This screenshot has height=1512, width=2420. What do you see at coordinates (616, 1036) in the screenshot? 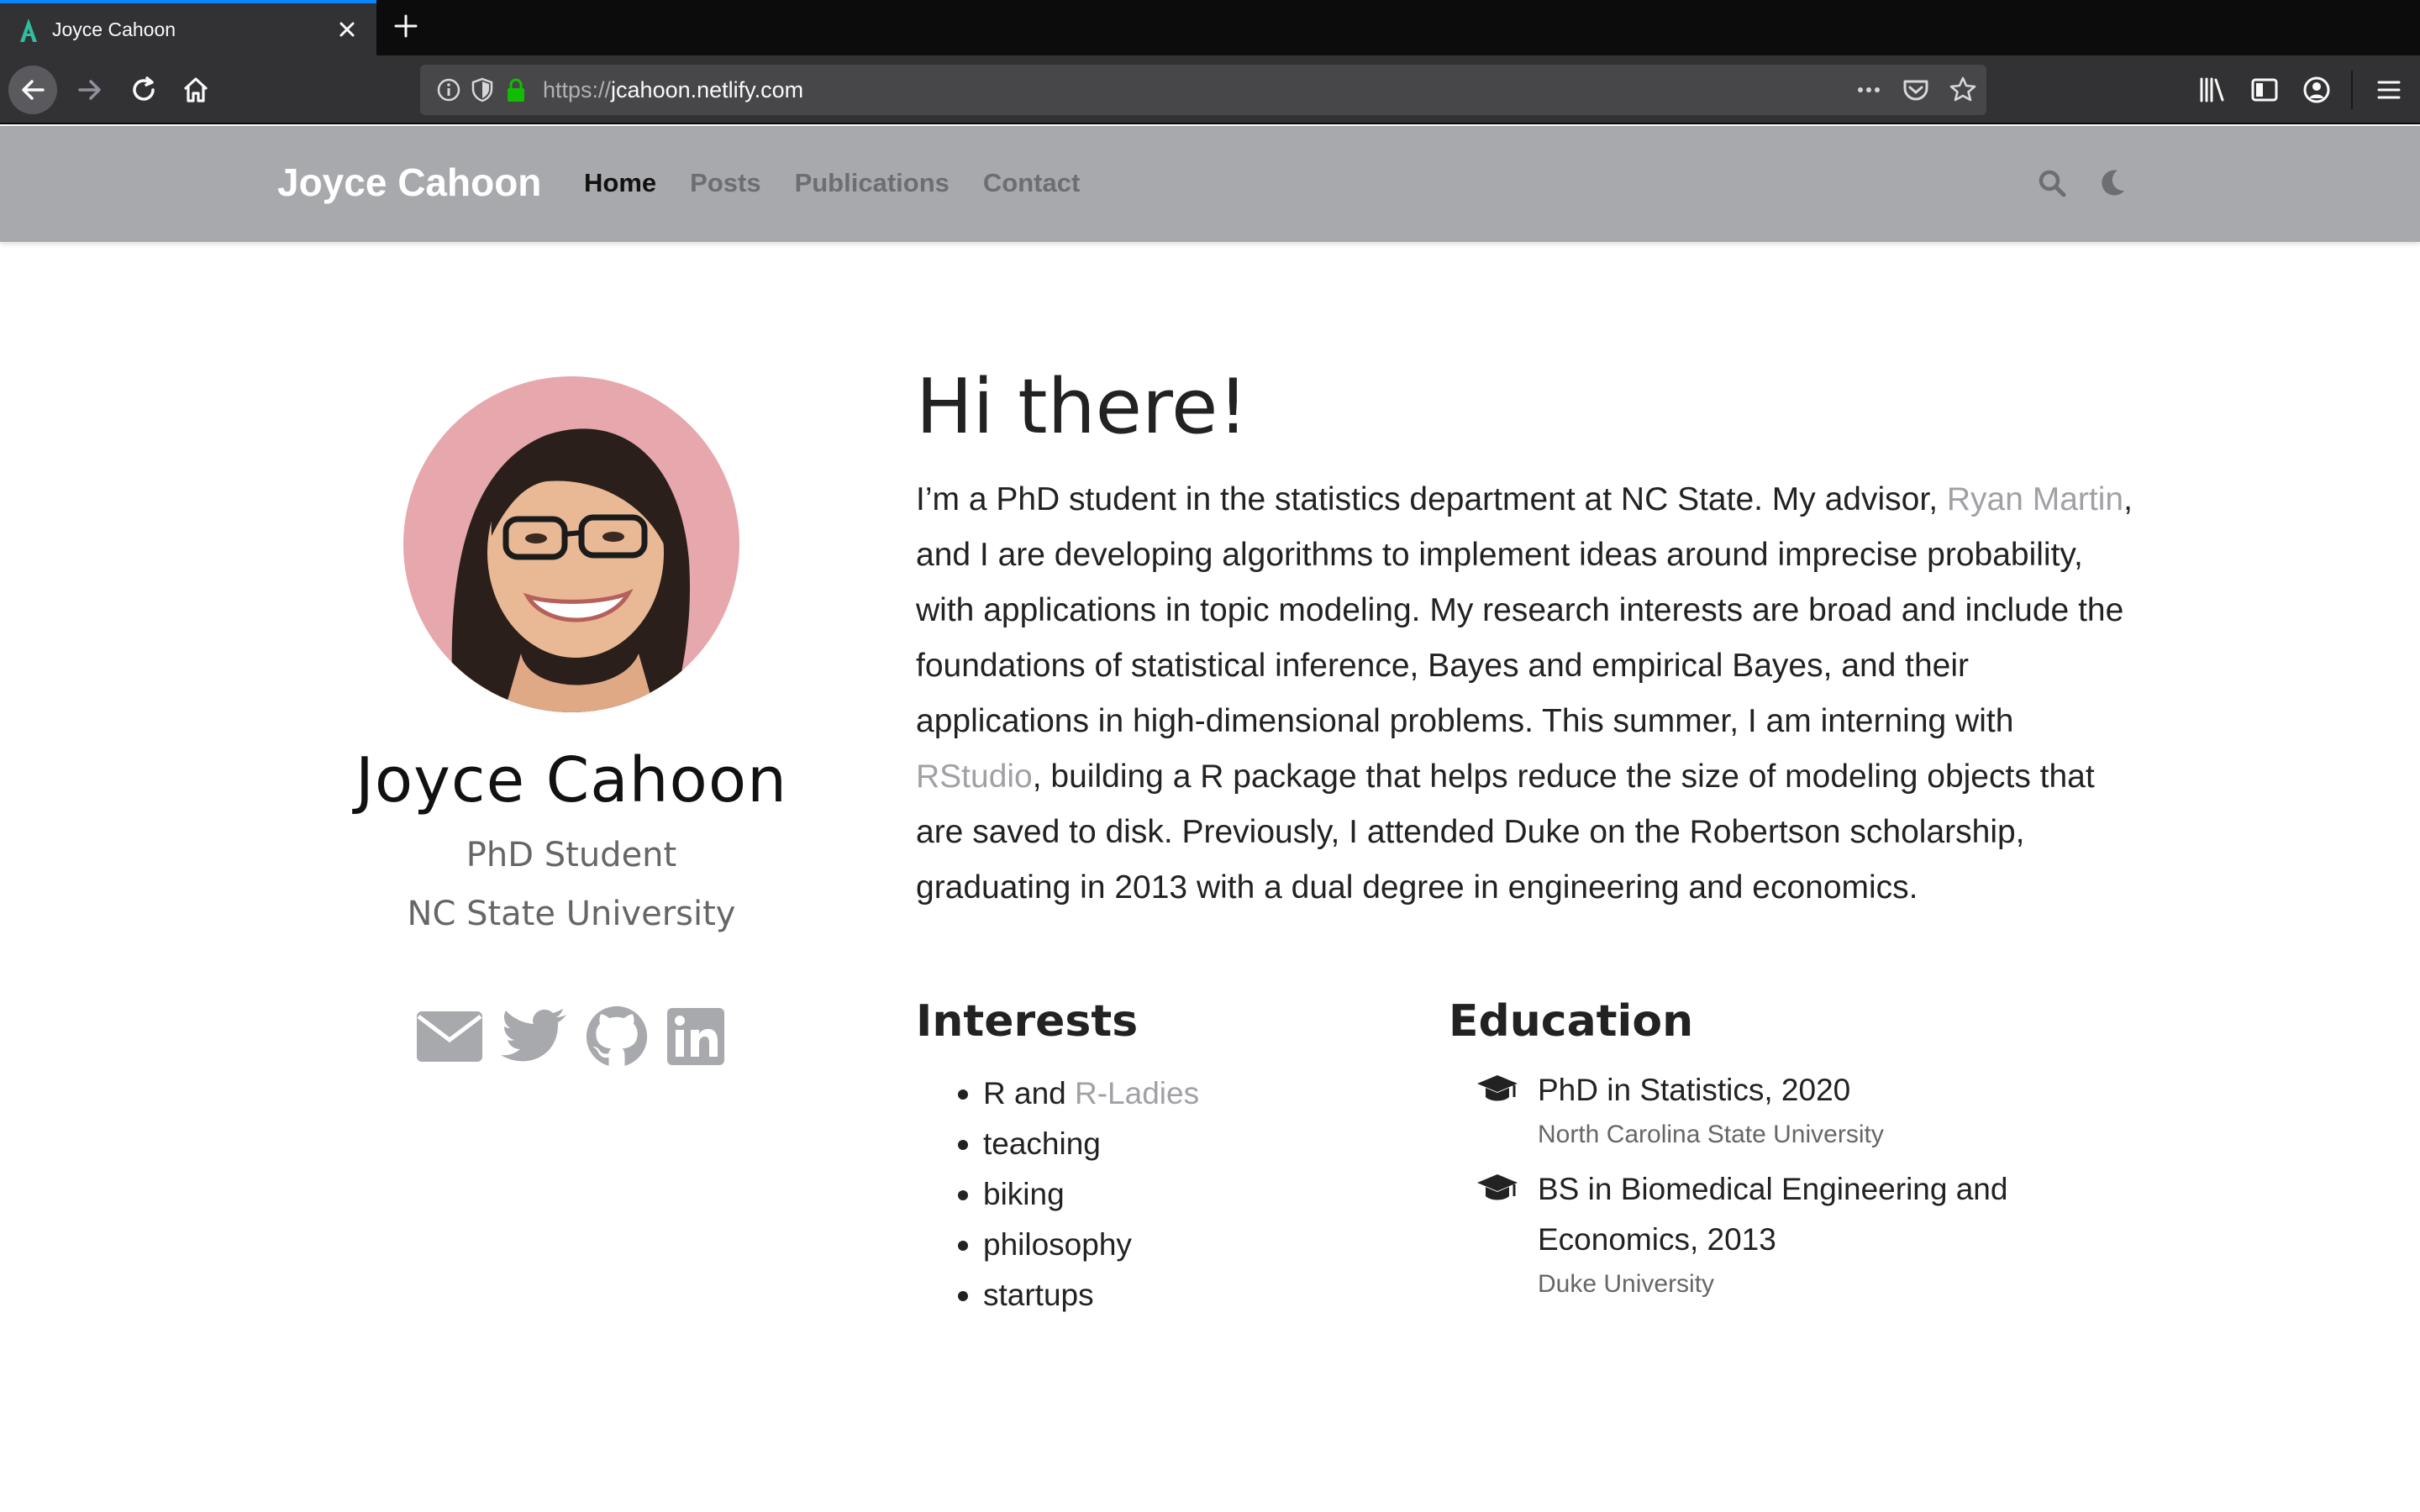
I see `github-icon` at bounding box center [616, 1036].